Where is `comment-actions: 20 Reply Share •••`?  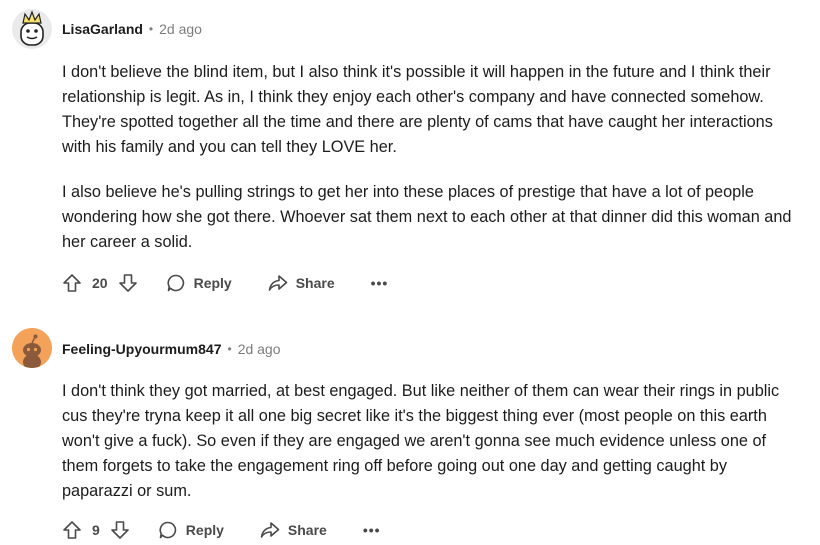
comment-actions: 20 Reply Share ••• is located at coordinates (225, 283).